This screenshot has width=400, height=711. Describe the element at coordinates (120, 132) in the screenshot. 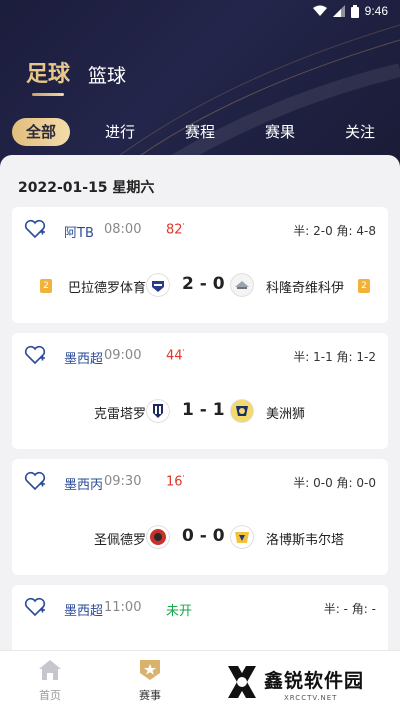

I see `tab-live: 进行` at that location.